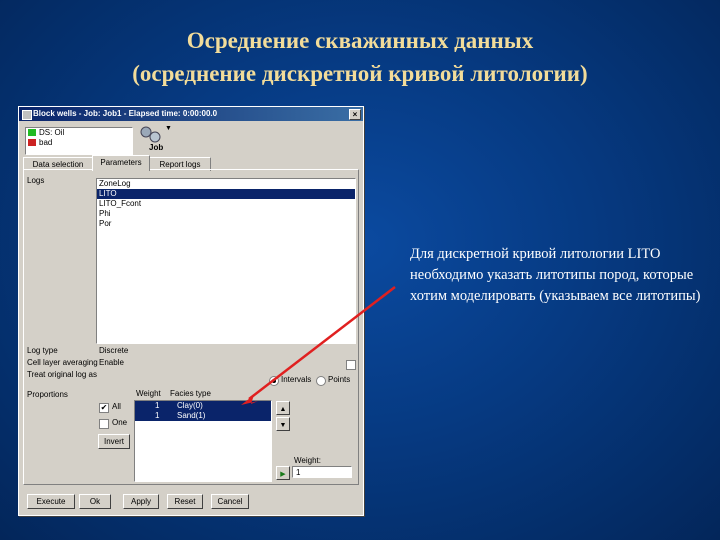  What do you see at coordinates (322, 343) in the screenshot?
I see `arrow-line` at bounding box center [322, 343].